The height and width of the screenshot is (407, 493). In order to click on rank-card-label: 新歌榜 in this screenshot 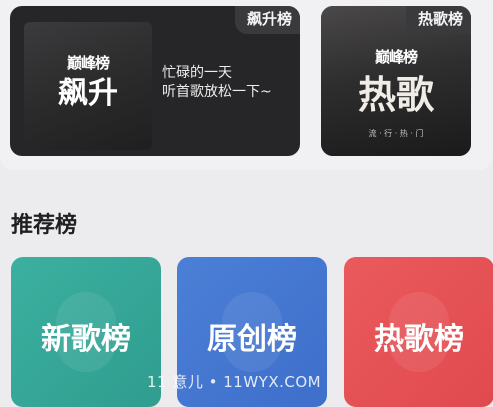, I will do `click(86, 339)`.